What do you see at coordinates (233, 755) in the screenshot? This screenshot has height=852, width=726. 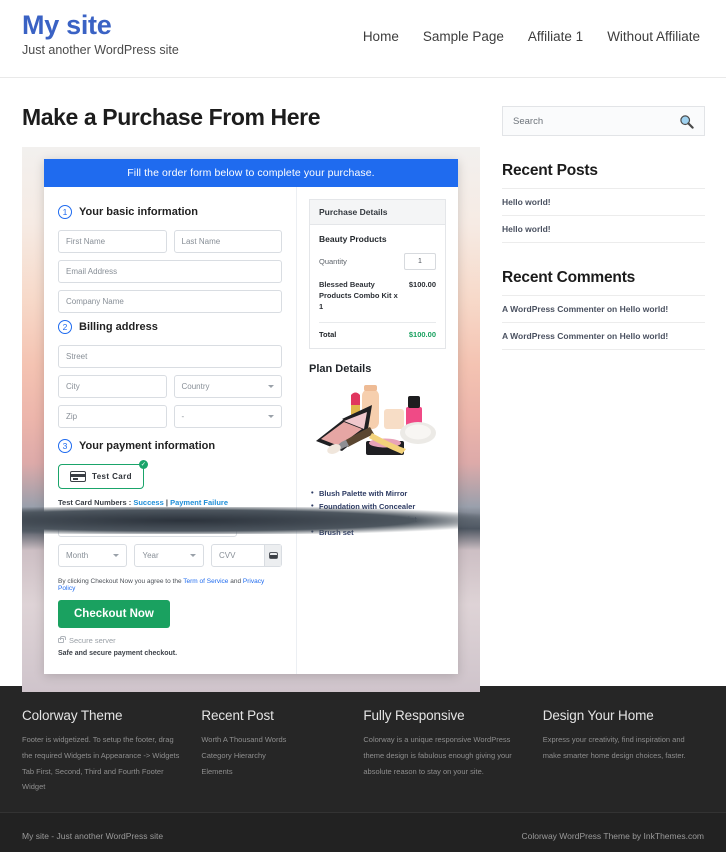 I see `footer-post-link: Category Hierarchy` at bounding box center [233, 755].